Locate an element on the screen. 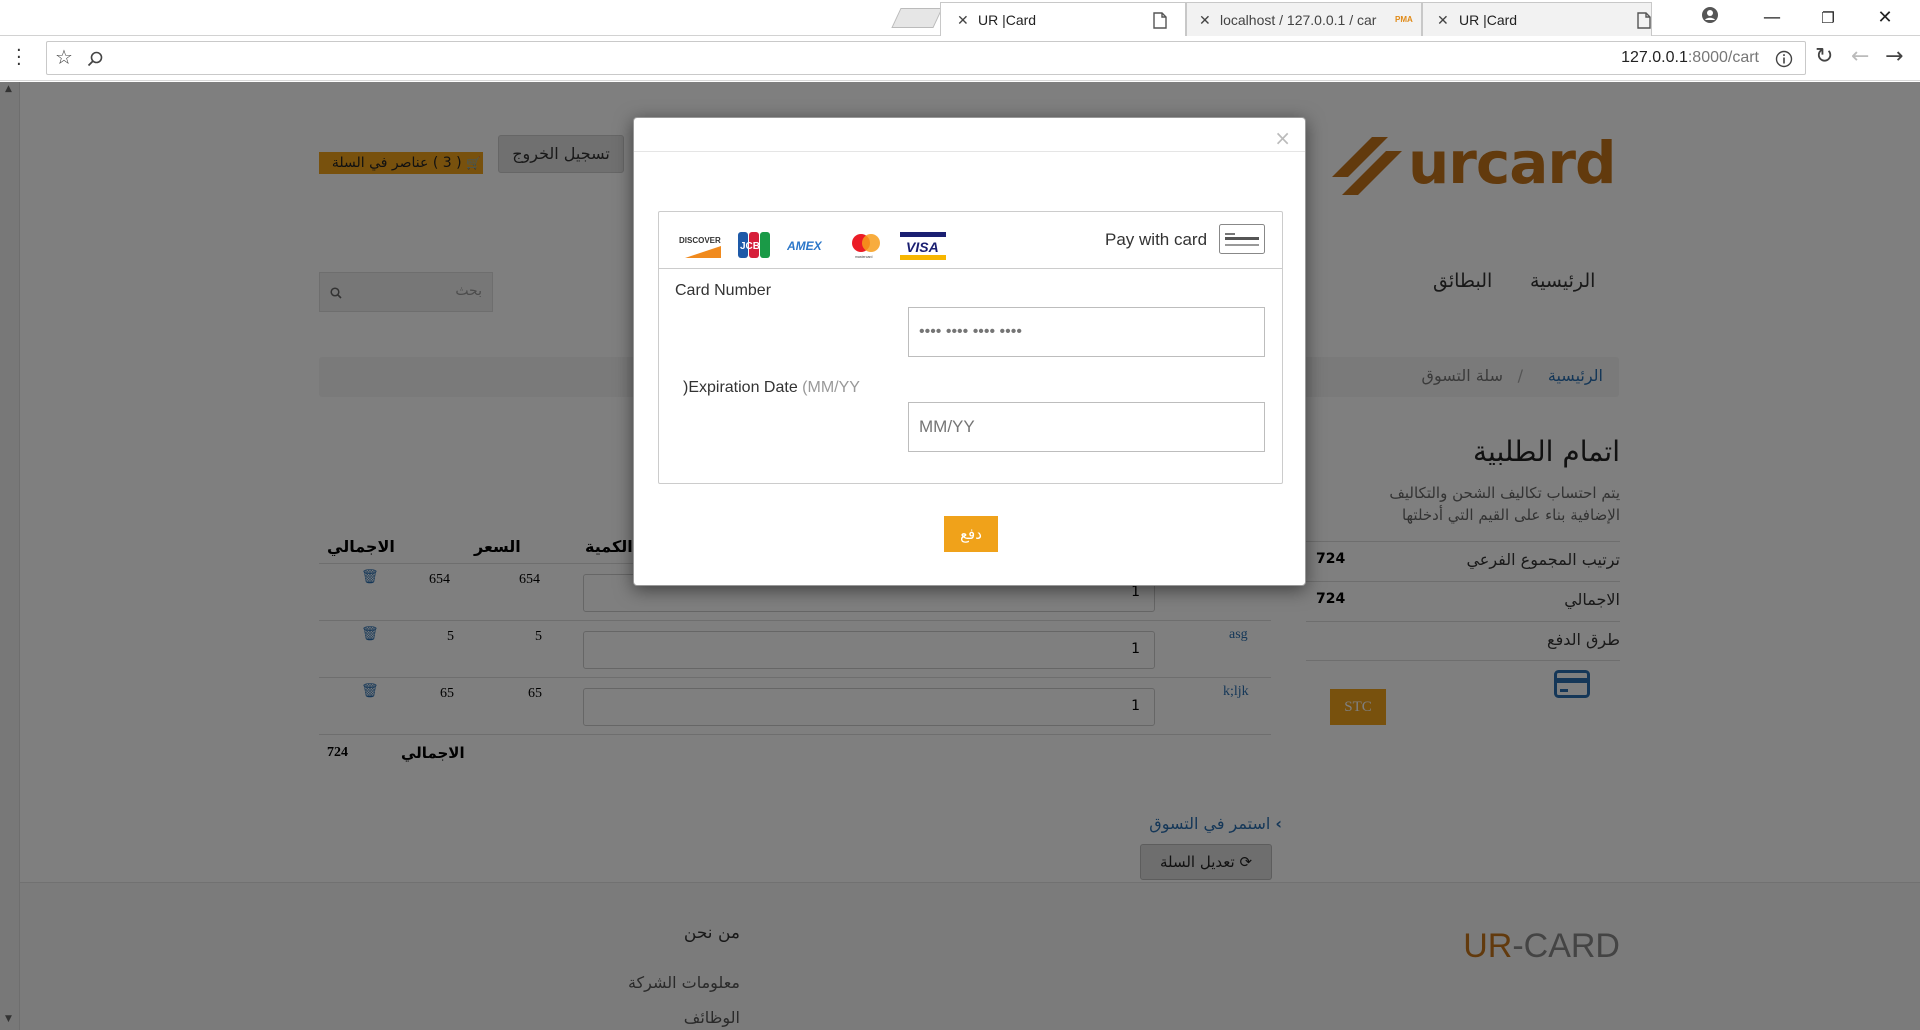 The width and height of the screenshot is (1920, 1030). url-path: :8000/cart is located at coordinates (1723, 57).